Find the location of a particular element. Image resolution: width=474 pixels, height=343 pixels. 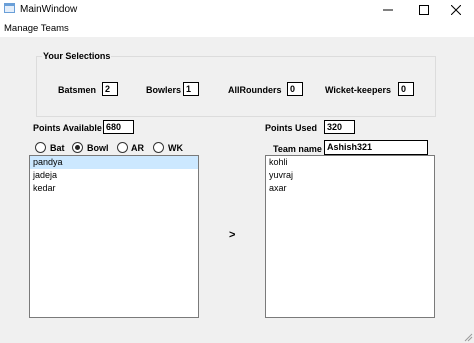

minimize-button is located at coordinates (388, 10).